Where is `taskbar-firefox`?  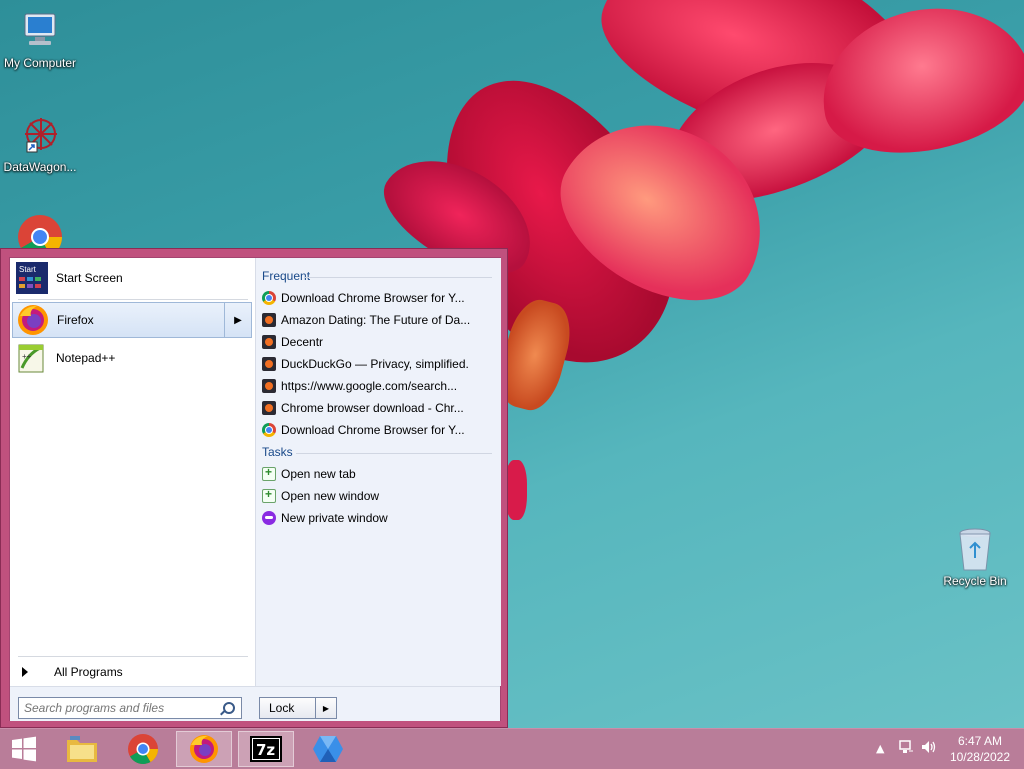
taskbar-firefox is located at coordinates (204, 749).